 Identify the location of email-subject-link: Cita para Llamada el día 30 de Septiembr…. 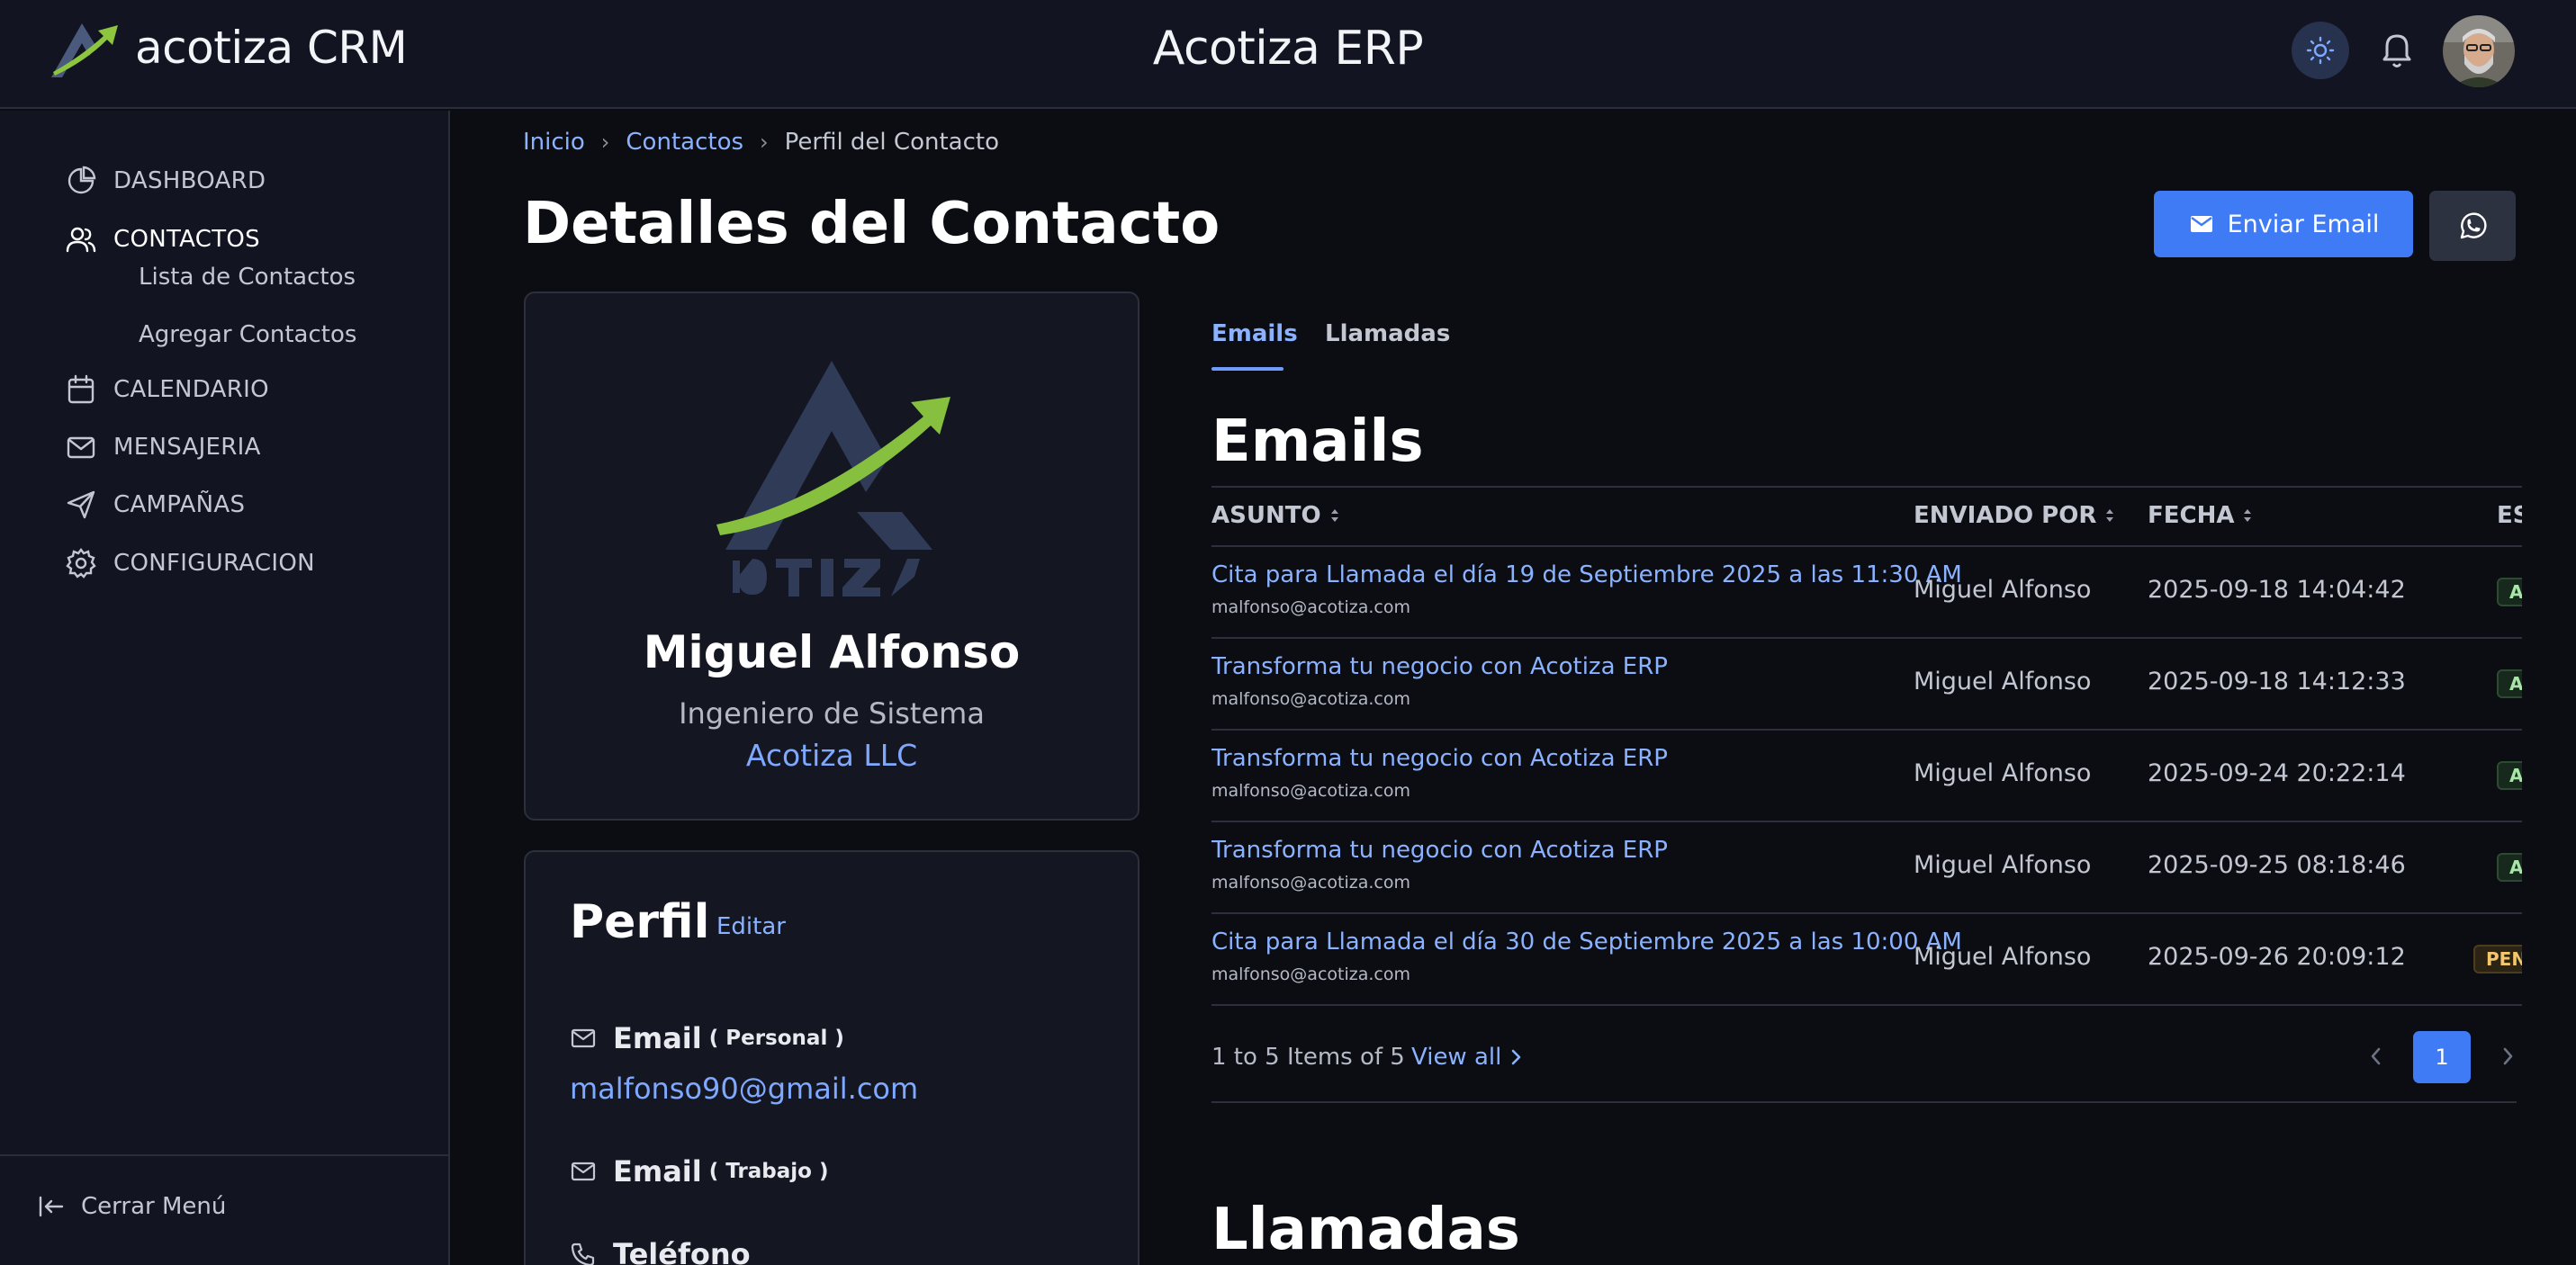
(1586, 942).